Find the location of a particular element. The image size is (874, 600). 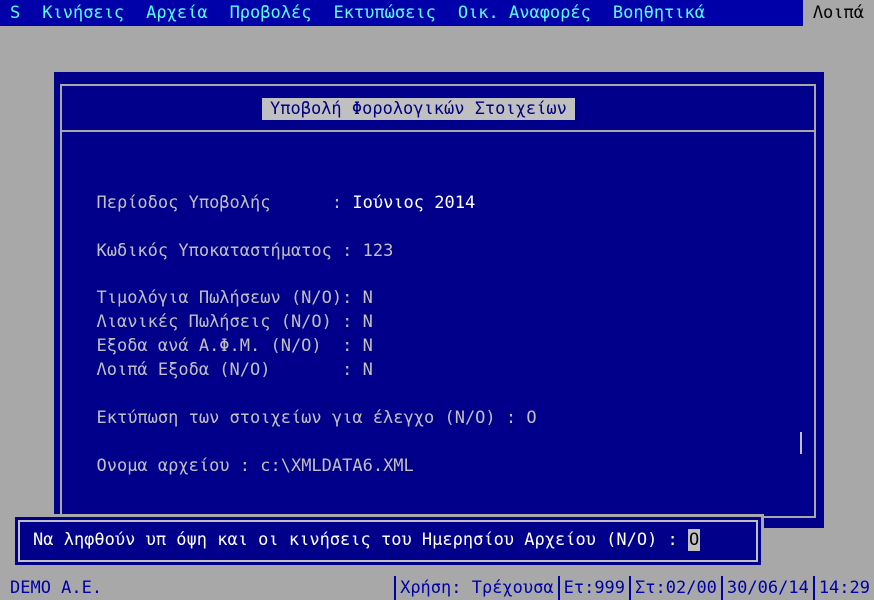

menu-item-kiniseis: Κινήσεις is located at coordinates (83, 13).